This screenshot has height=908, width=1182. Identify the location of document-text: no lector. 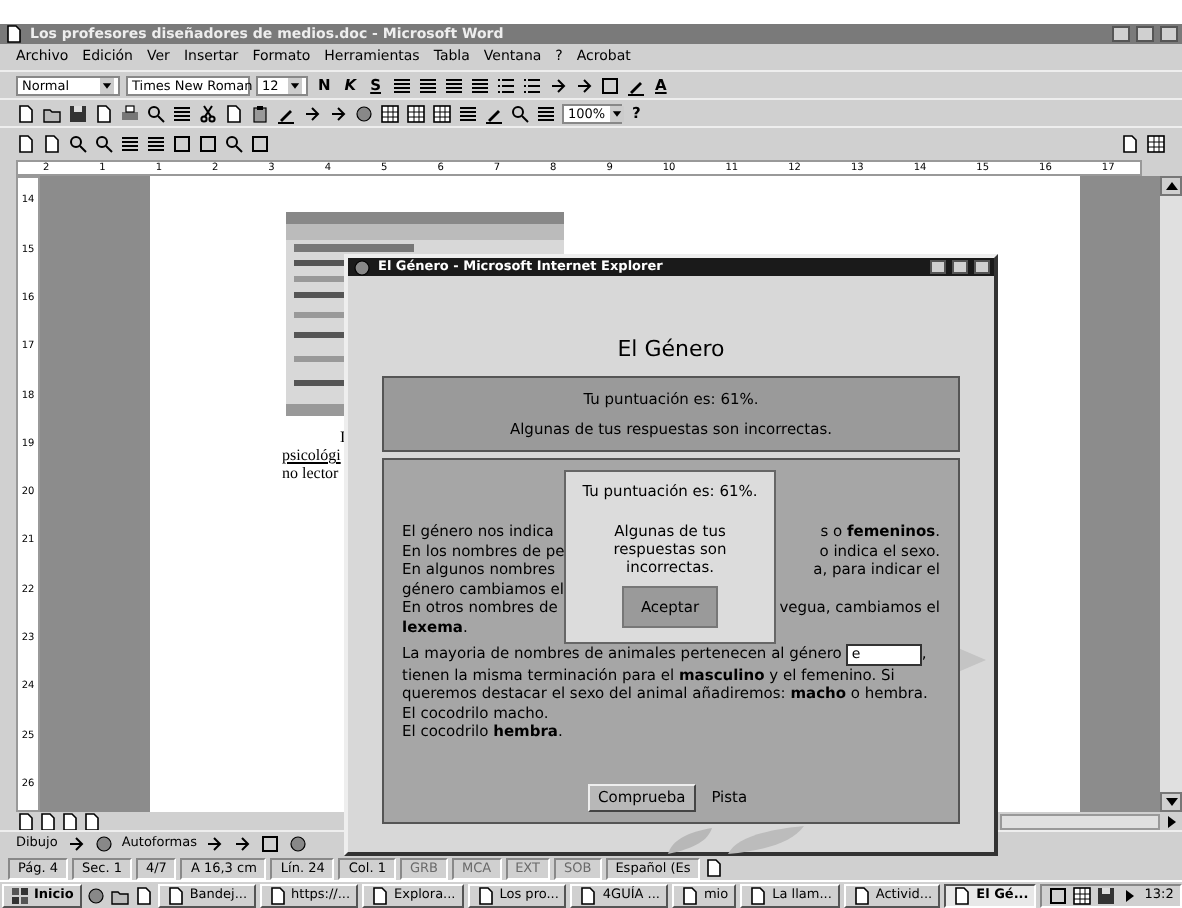
(310, 474).